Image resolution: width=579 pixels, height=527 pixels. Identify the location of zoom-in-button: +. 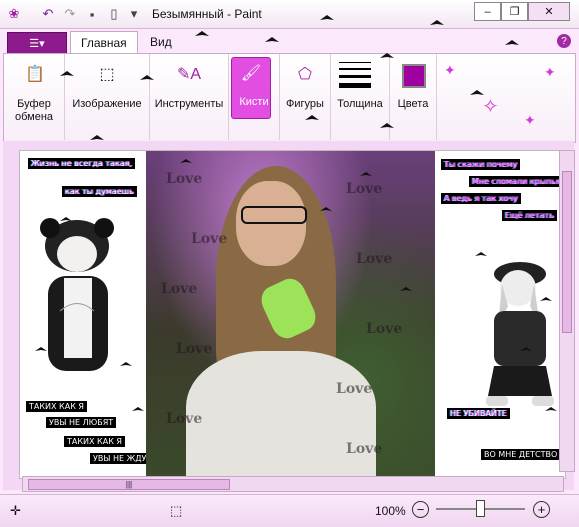
(541, 509).